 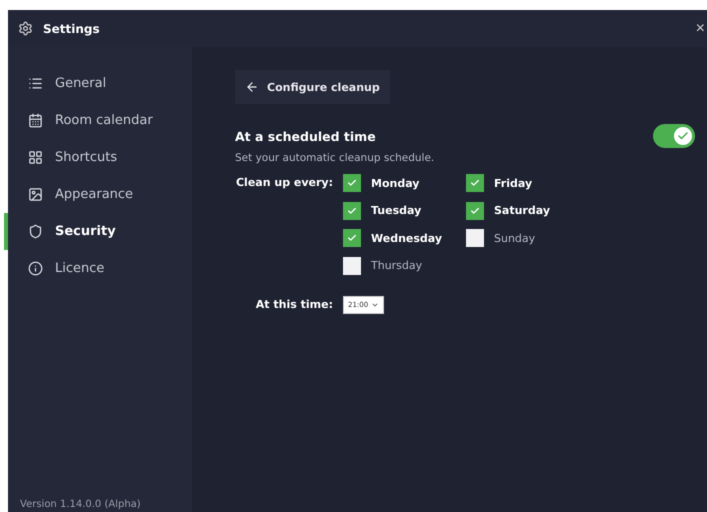 What do you see at coordinates (35, 120) in the screenshot?
I see `calendar-icon` at bounding box center [35, 120].